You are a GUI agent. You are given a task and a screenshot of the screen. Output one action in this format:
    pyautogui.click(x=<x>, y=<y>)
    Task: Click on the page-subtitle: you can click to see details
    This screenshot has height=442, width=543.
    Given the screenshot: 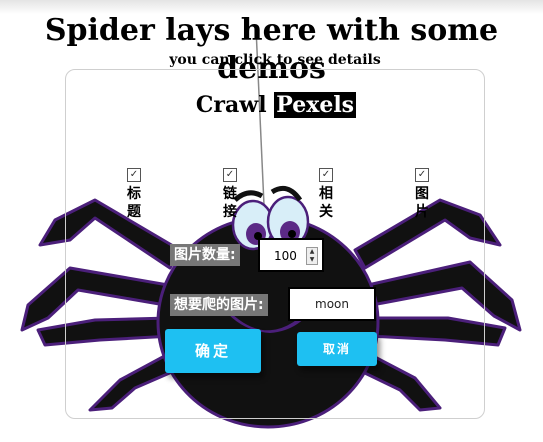 What is the action you would take?
    pyautogui.click(x=275, y=60)
    